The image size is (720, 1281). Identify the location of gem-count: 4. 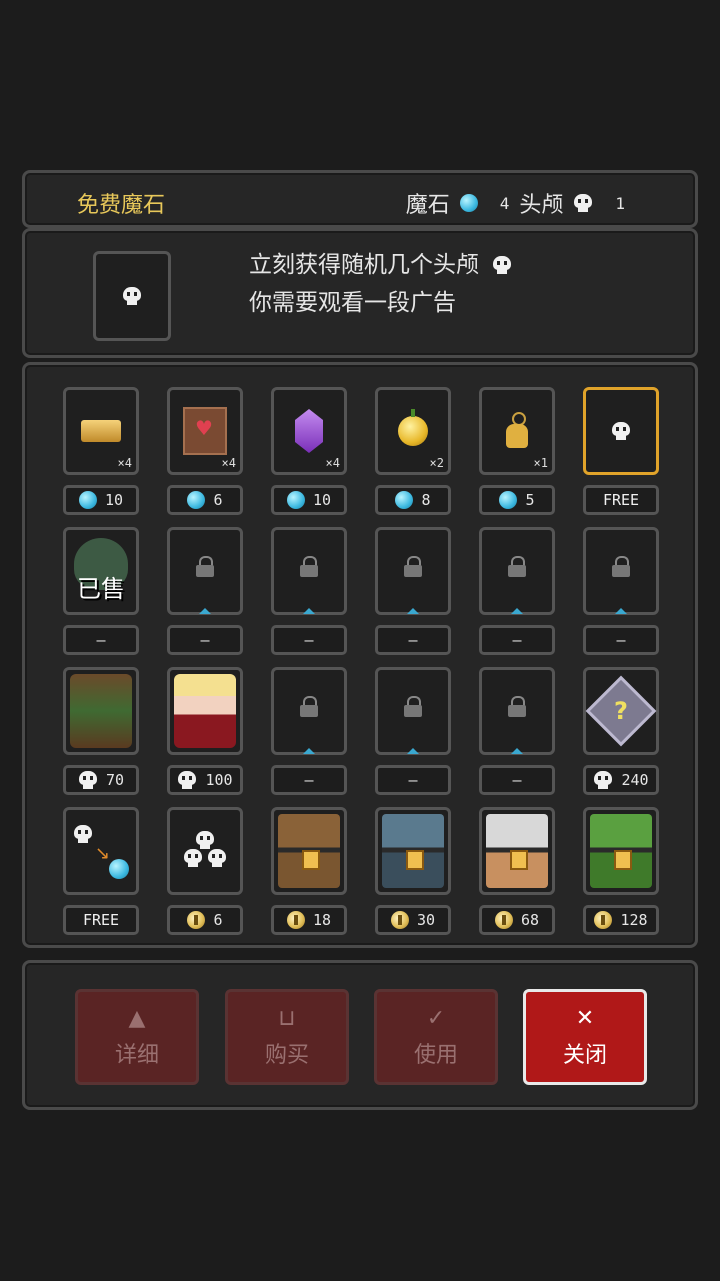
(504, 203).